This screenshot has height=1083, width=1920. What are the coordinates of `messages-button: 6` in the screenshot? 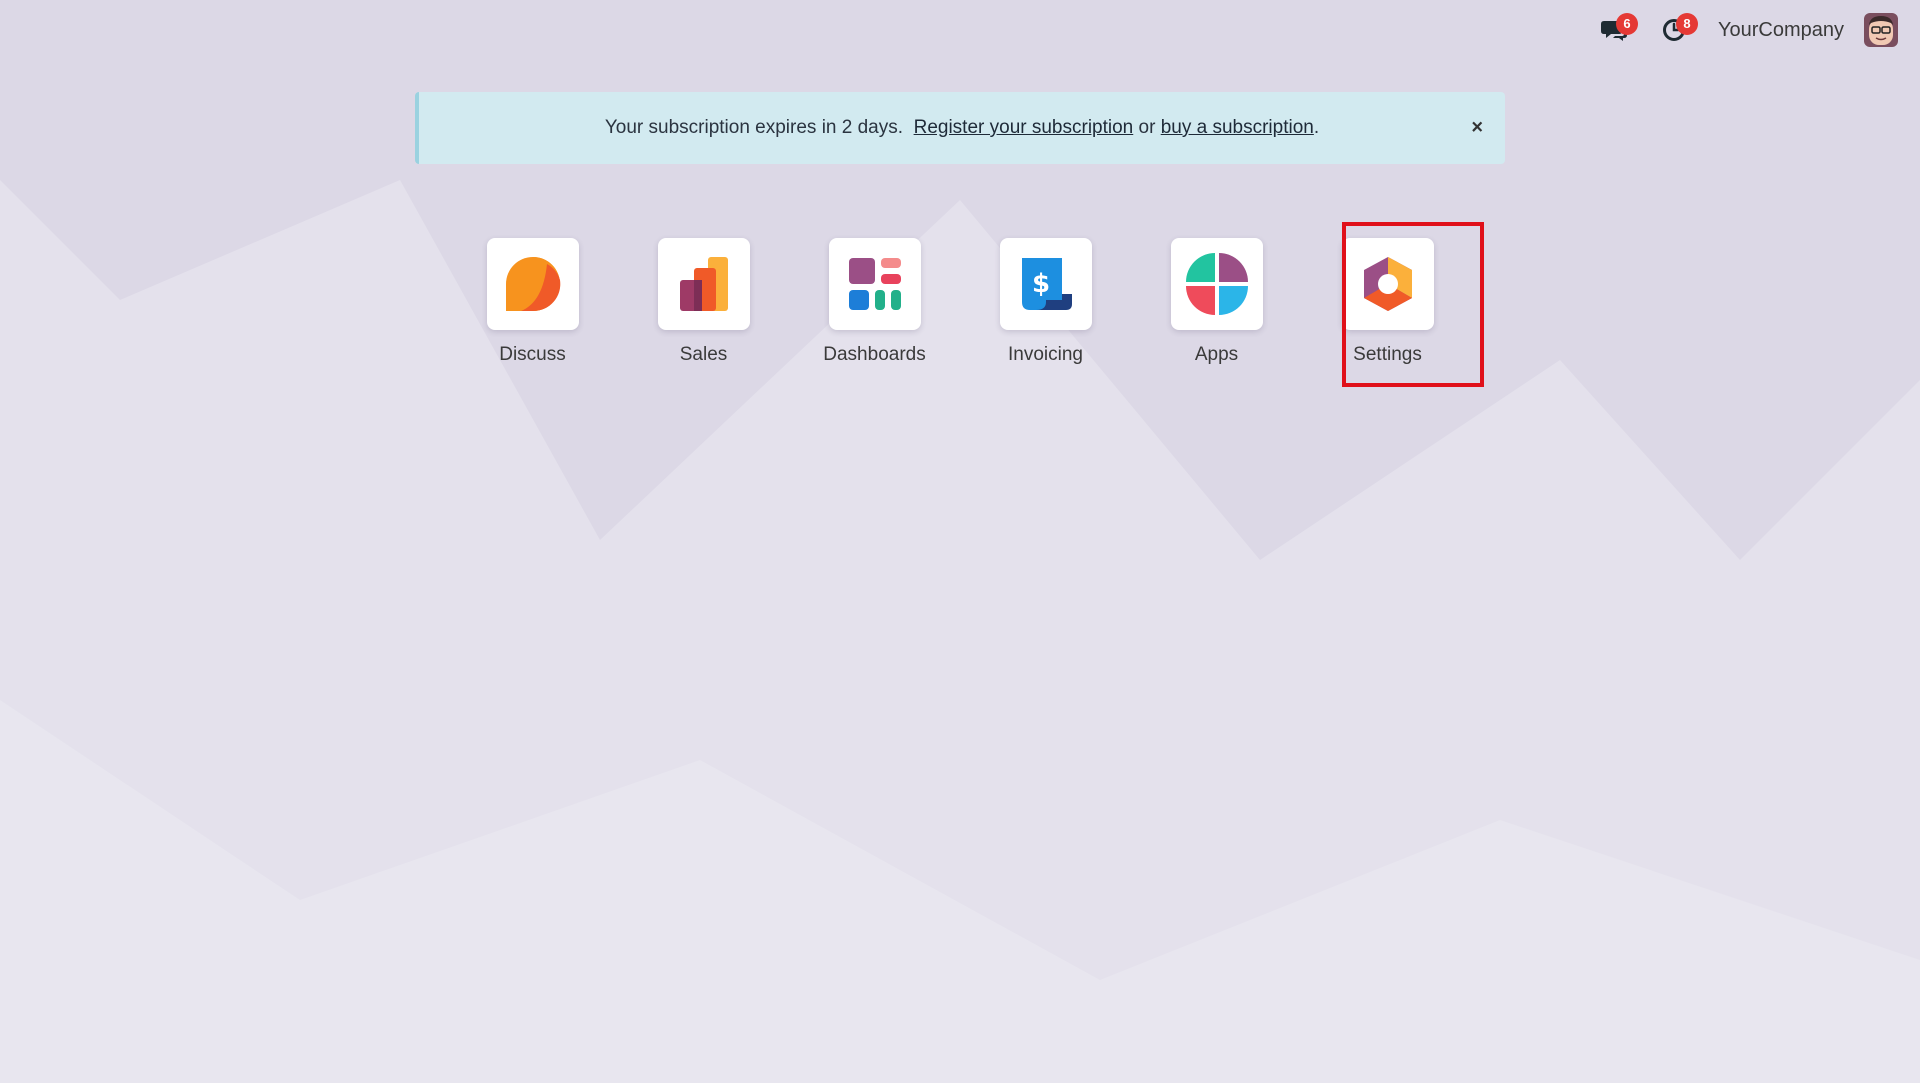 It's located at (1614, 30).